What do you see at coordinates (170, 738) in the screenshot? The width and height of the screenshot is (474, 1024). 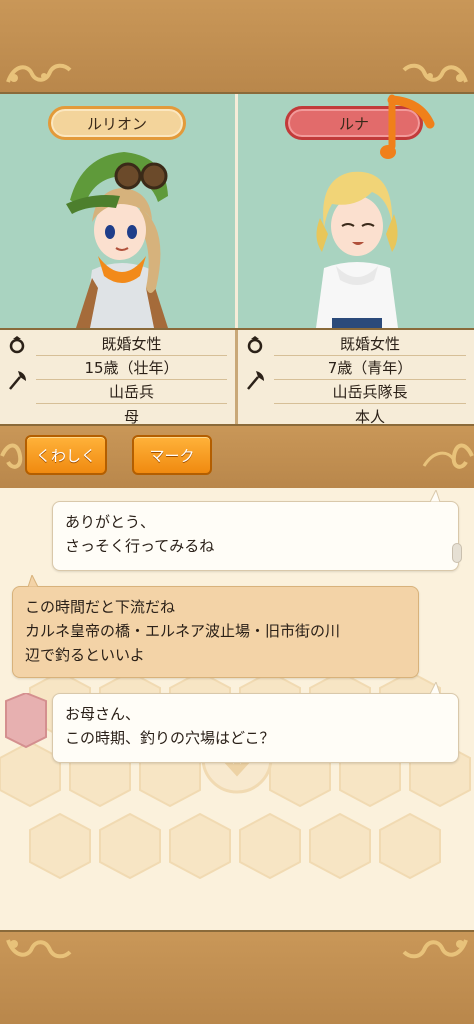 I see `message-line: この時期、釣りの穴場はどこ？` at bounding box center [170, 738].